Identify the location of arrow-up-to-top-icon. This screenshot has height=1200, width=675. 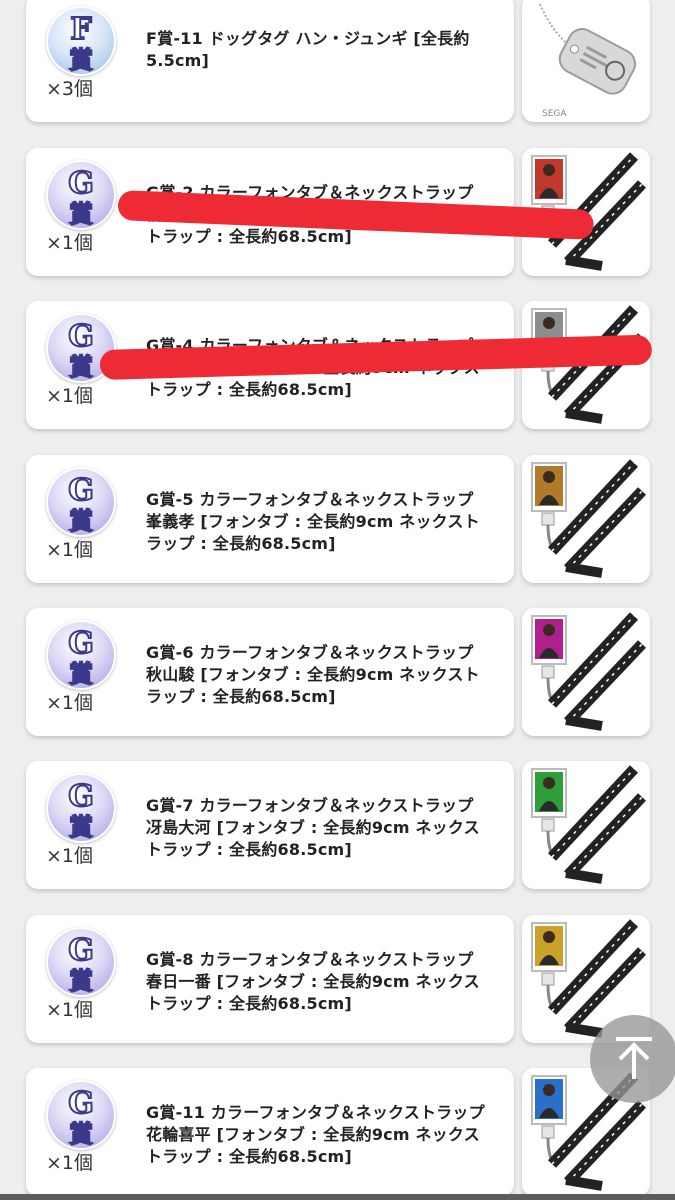
(634, 1058).